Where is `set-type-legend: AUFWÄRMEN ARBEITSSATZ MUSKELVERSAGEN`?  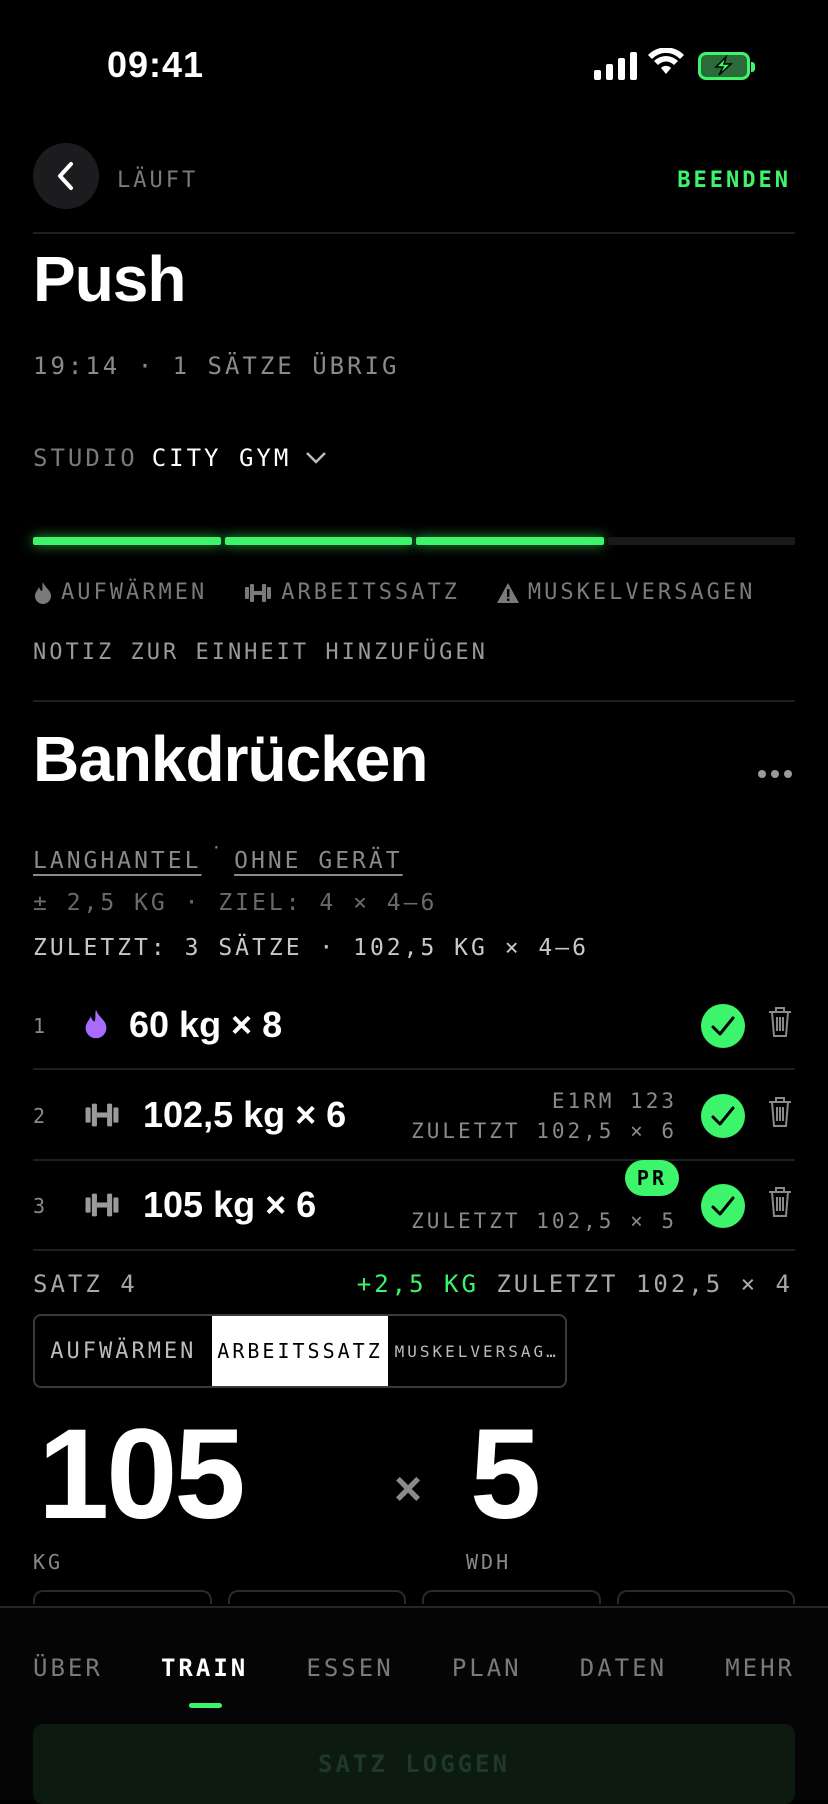 set-type-legend: AUFWÄRMEN ARBEITSSATZ MUSKELVERSAGEN is located at coordinates (412, 592).